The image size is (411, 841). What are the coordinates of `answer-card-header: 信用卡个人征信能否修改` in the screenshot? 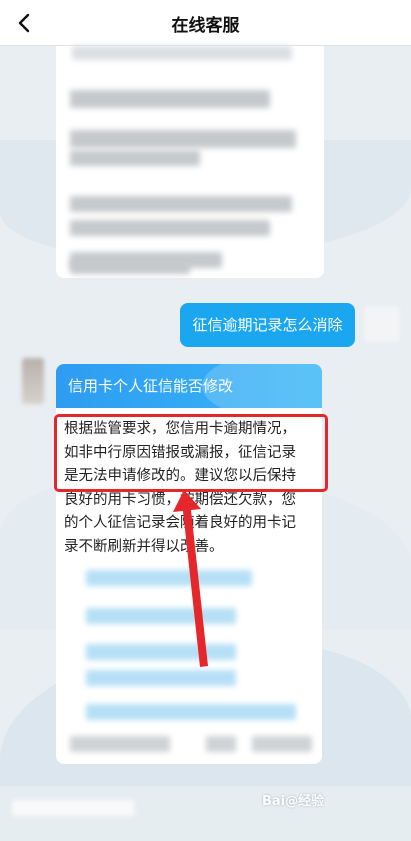 It's located at (189, 391).